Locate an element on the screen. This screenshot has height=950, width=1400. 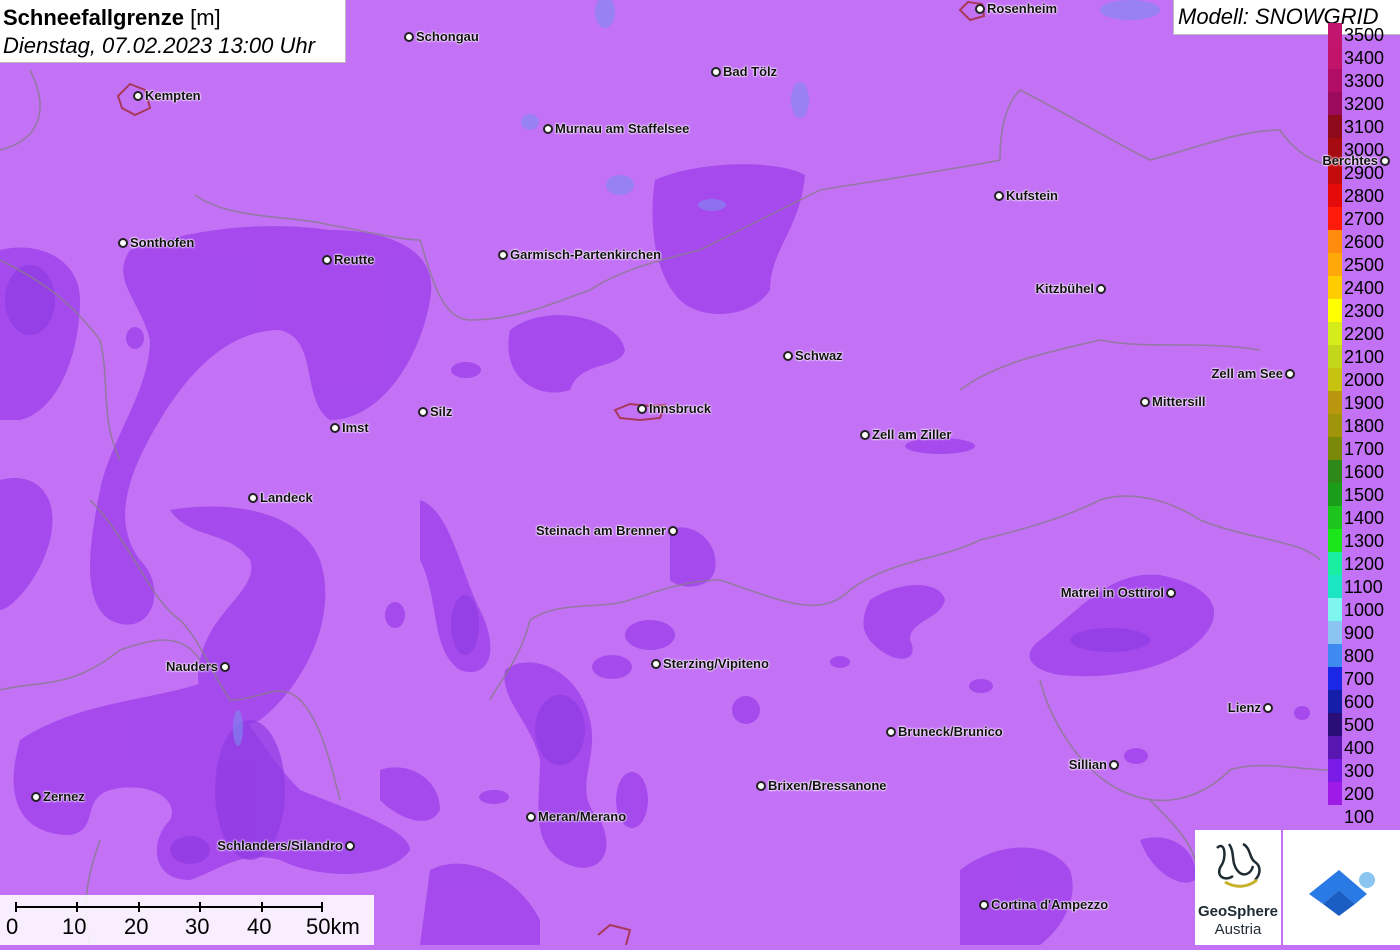
legend-entry: 1400 is located at coordinates (1364, 517).